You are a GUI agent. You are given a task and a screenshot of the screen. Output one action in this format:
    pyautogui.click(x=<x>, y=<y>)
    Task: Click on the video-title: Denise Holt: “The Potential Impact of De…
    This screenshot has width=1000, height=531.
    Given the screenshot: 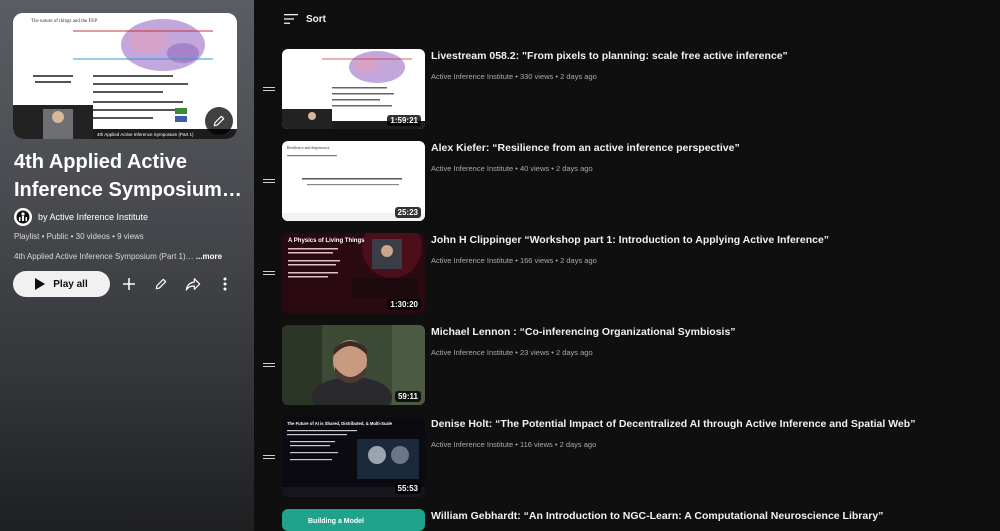 What is the action you would take?
    pyautogui.click(x=673, y=424)
    